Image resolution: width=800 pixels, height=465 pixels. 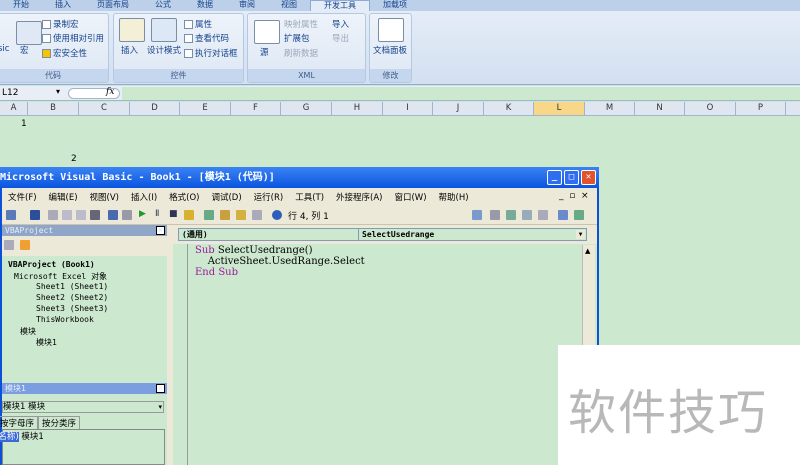 What do you see at coordinates (173, 214) in the screenshot?
I see `stop-icon: ■` at bounding box center [173, 214].